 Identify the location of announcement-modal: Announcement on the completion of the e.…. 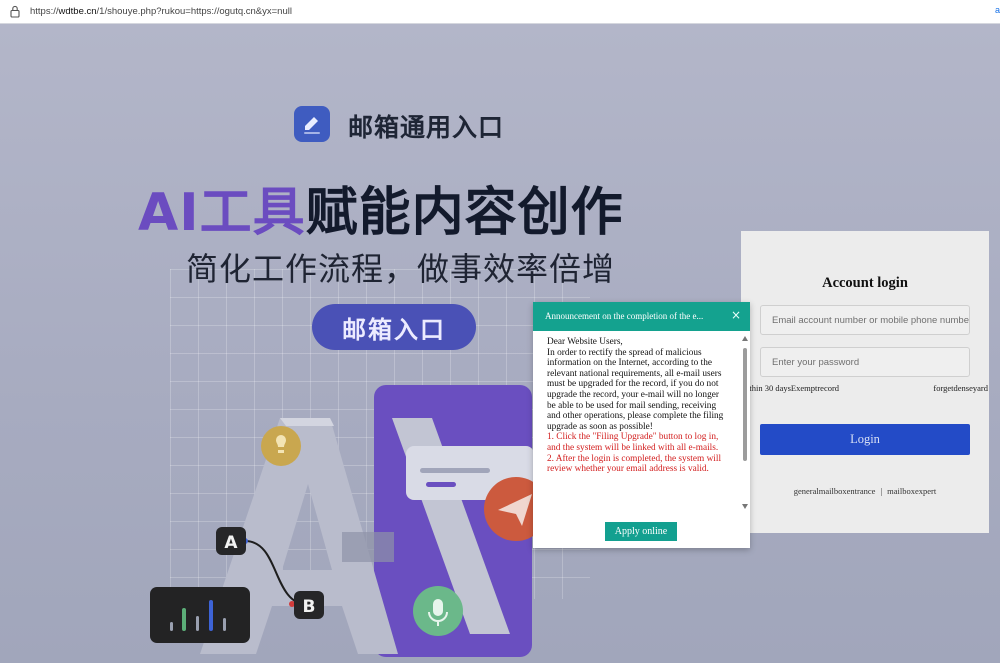
(641, 425).